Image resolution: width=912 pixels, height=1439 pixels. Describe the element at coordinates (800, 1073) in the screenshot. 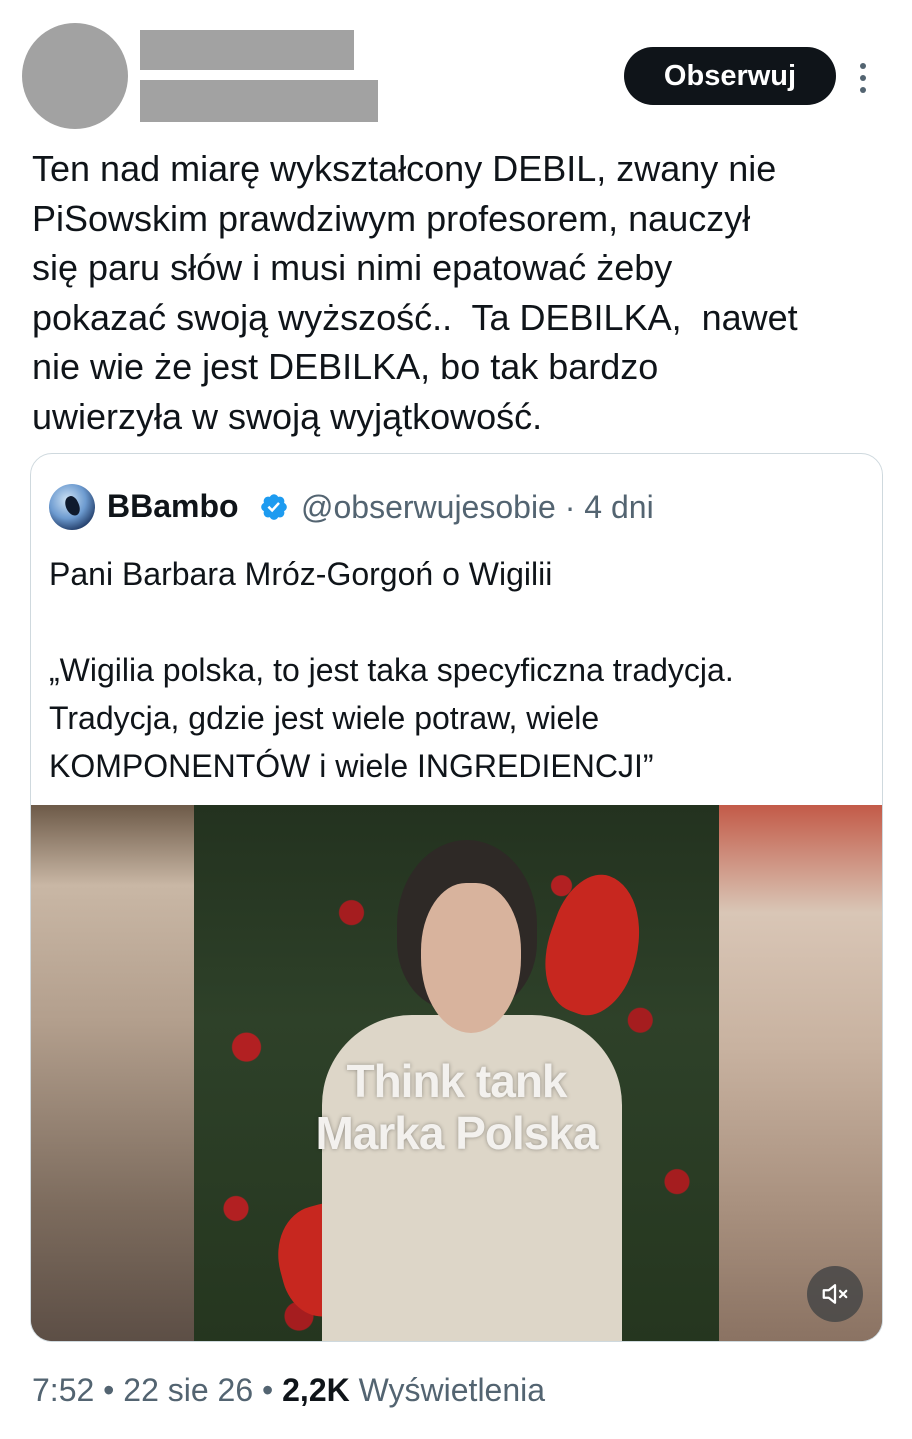

I see `video-blur-right` at that location.